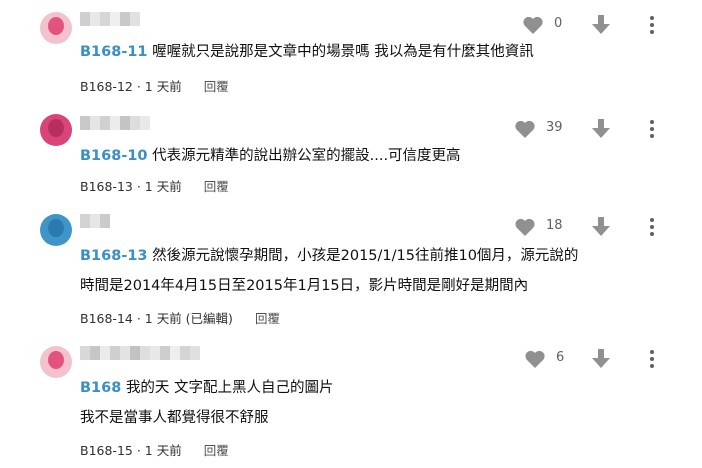 The height and width of the screenshot is (468, 702). Describe the element at coordinates (229, 388) in the screenshot. I see `comment-line: 我的天 文字配上黑人自己的圖片` at that location.